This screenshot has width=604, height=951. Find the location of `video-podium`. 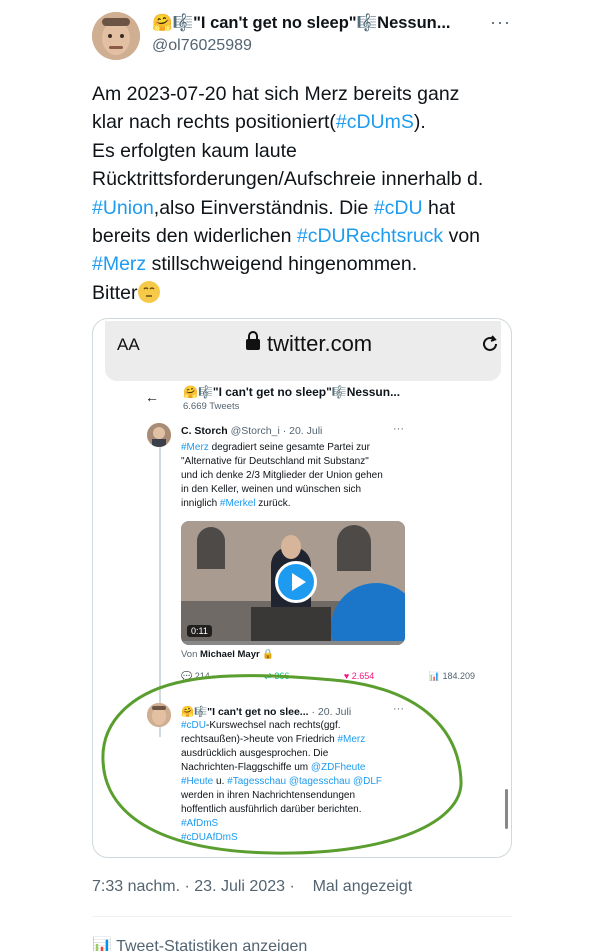

video-podium is located at coordinates (291, 626).